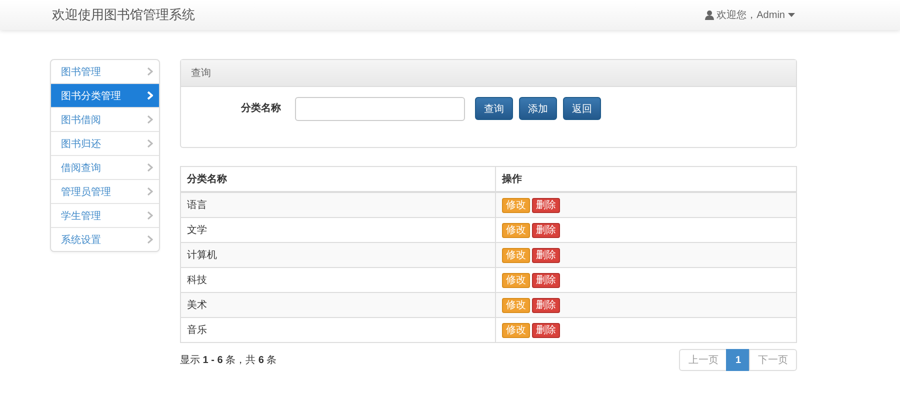  Describe the element at coordinates (773, 360) in the screenshot. I see `page-link: 下一页` at that location.